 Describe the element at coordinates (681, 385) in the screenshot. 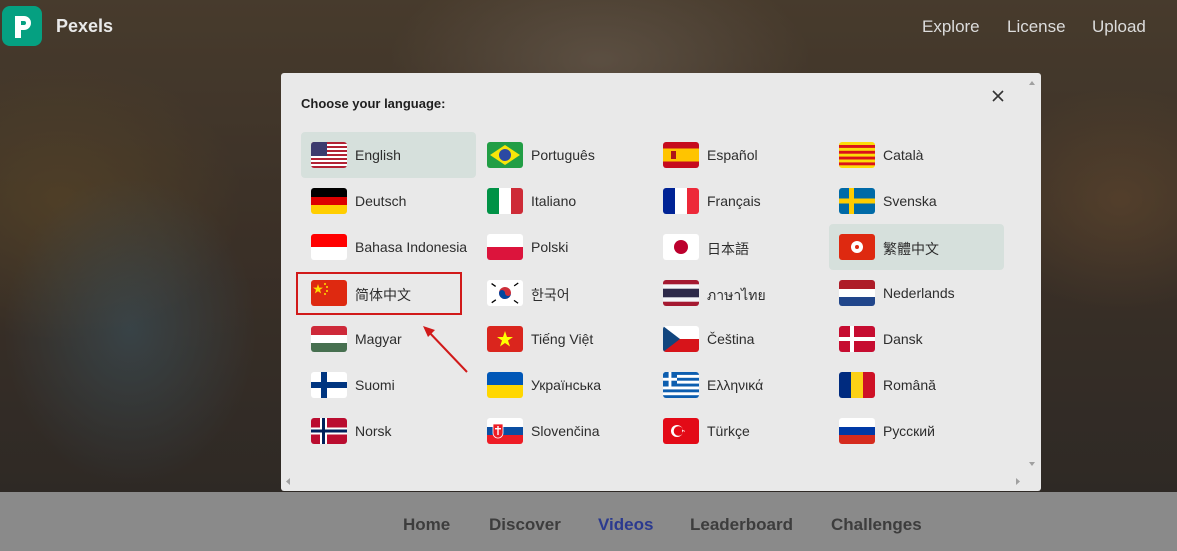

I see `gr-flag-icon` at that location.